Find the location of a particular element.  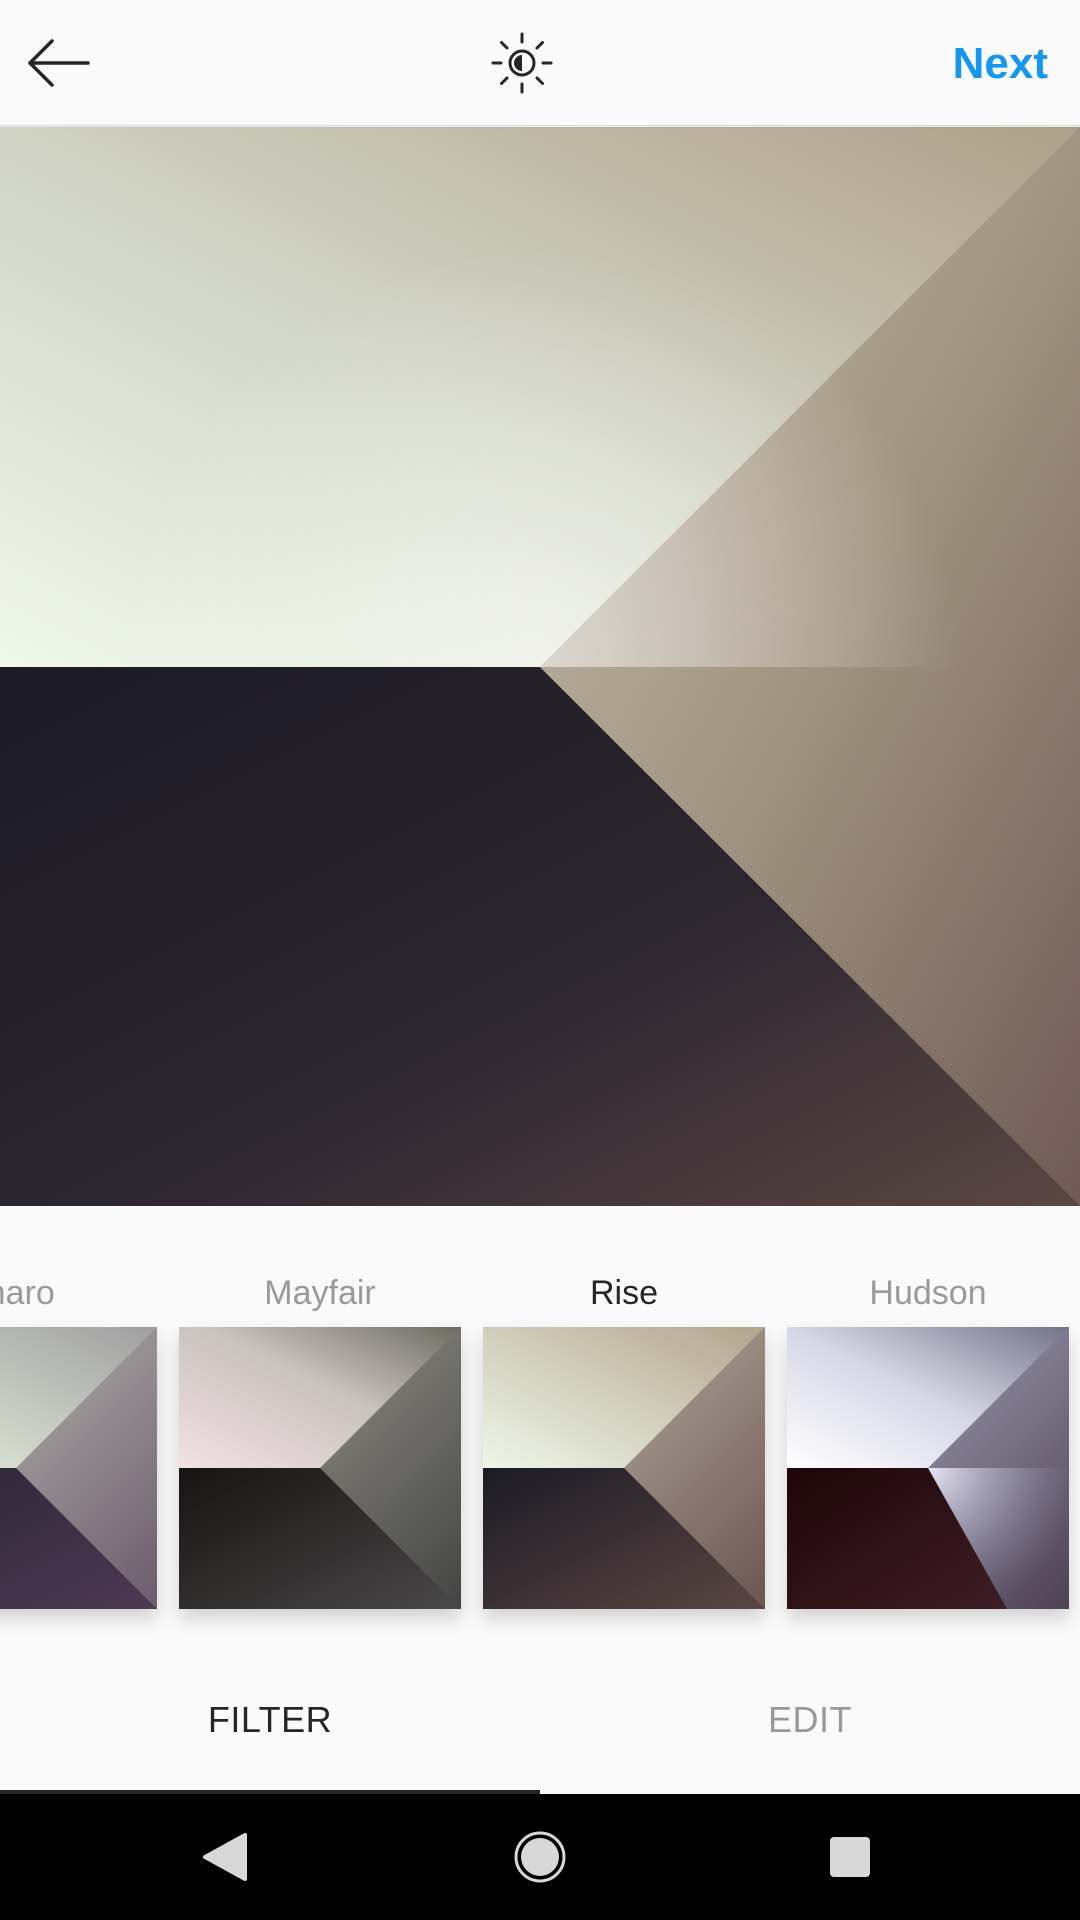

next-button: Next is located at coordinates (1000, 64).